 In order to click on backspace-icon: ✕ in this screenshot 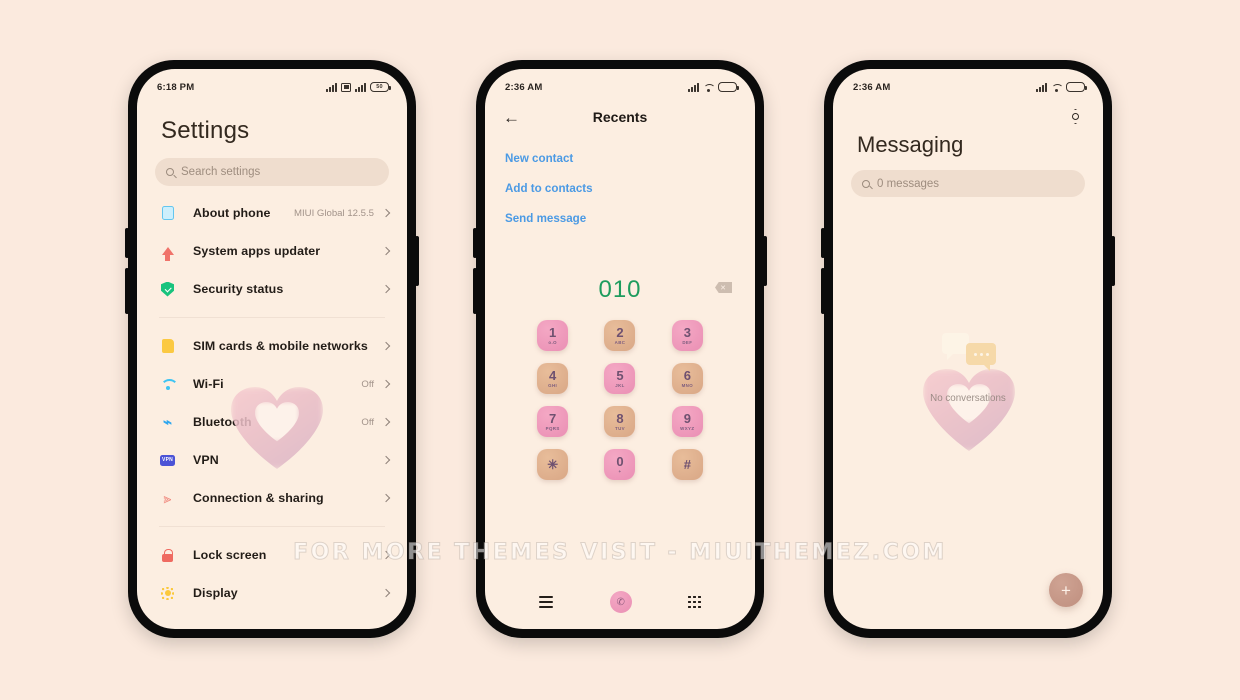, I will do `click(723, 287)`.